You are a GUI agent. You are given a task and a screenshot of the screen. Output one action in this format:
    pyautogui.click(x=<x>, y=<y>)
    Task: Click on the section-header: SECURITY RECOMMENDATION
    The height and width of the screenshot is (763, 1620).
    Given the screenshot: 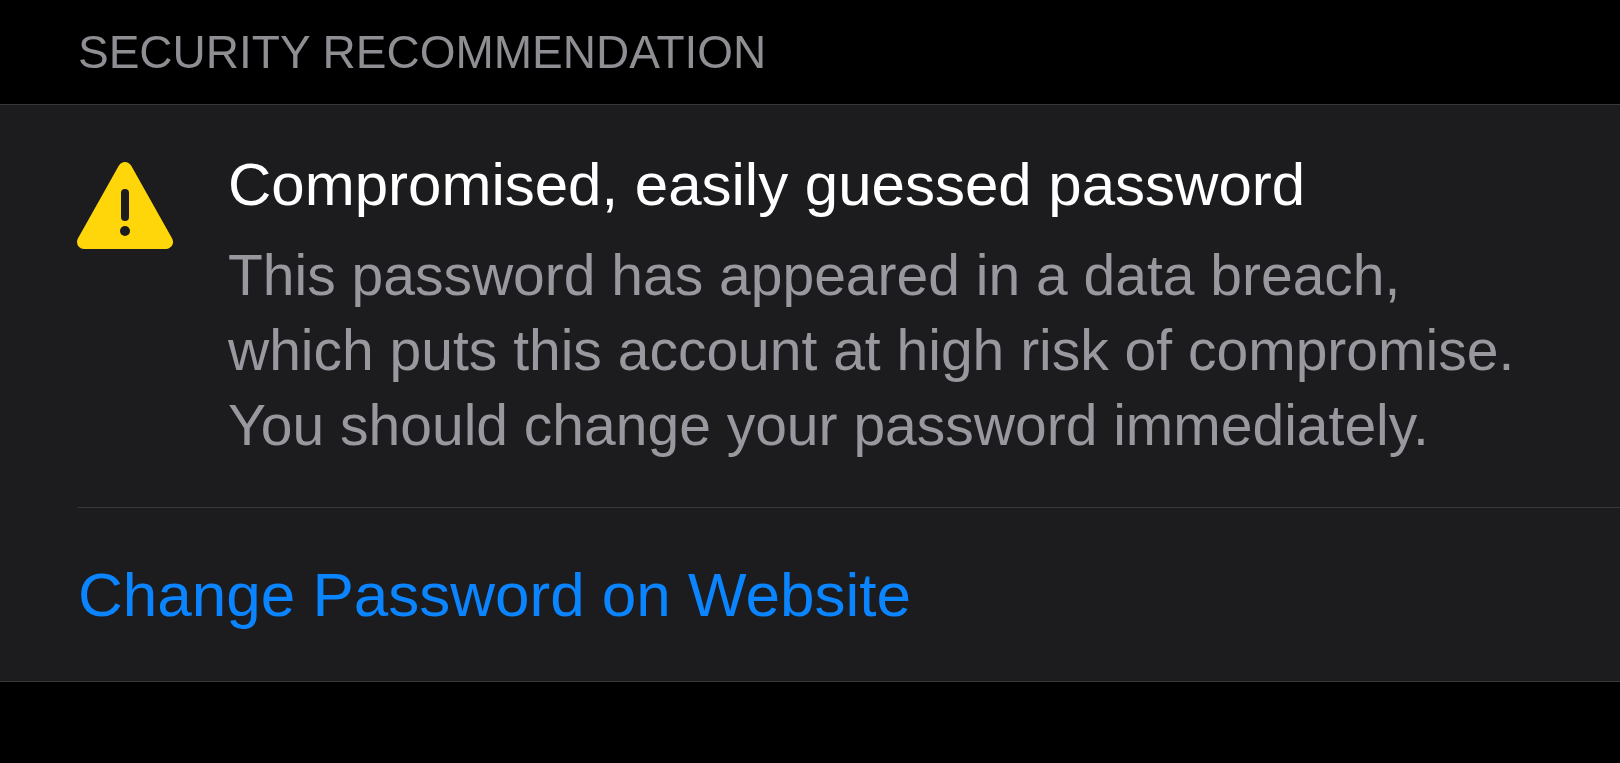 What is the action you would take?
    pyautogui.click(x=422, y=52)
    